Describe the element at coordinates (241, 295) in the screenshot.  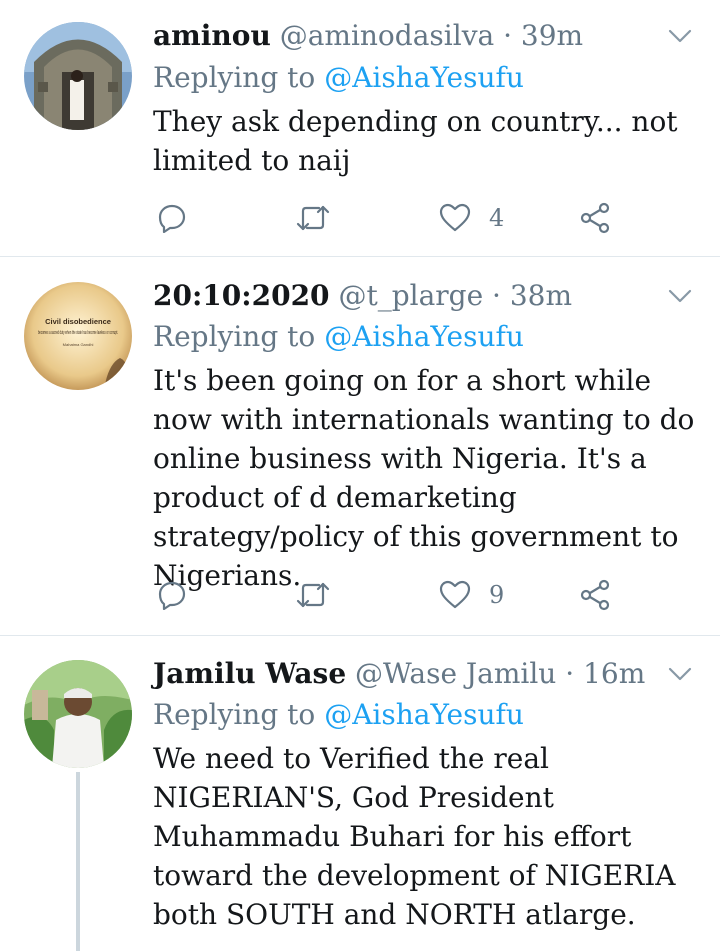
I see `display-name: 20:10:2020` at that location.